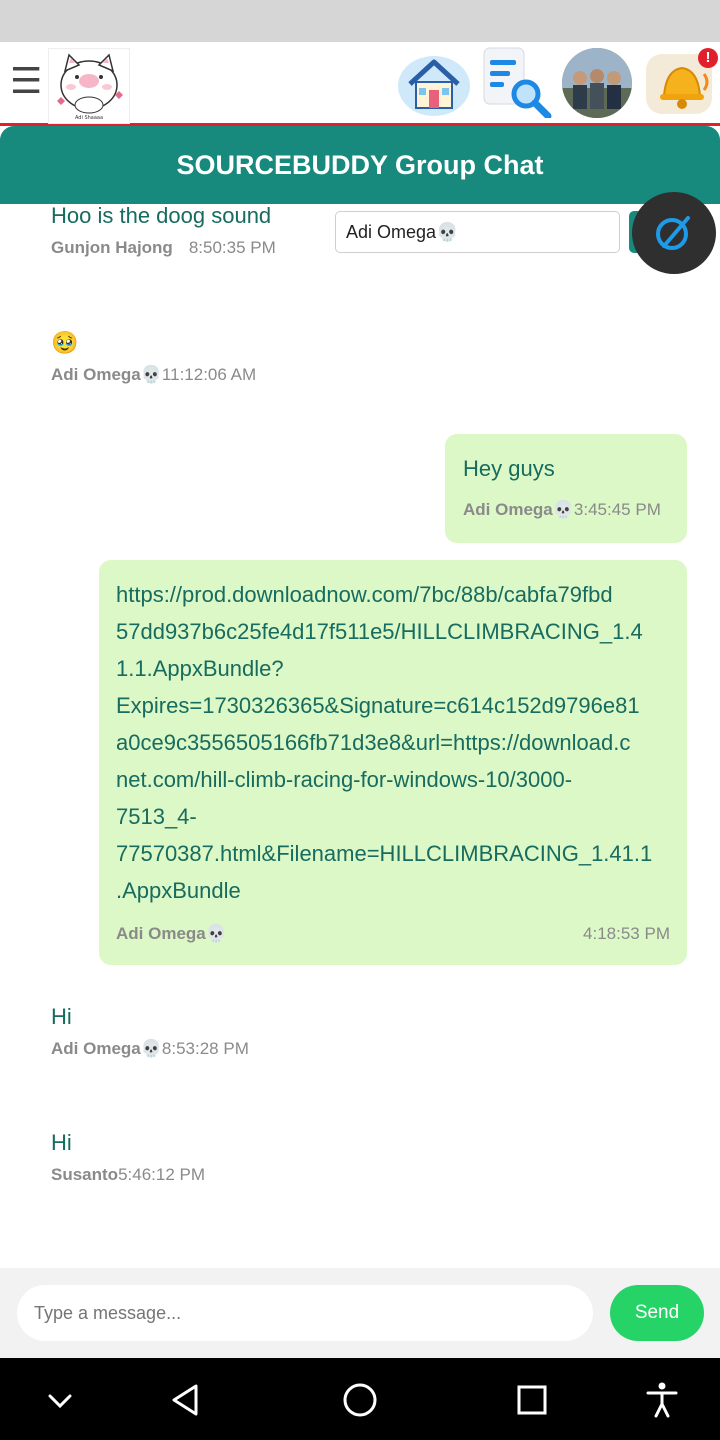  What do you see at coordinates (617, 509) in the screenshot?
I see `message-time: 3:45:45 PM` at bounding box center [617, 509].